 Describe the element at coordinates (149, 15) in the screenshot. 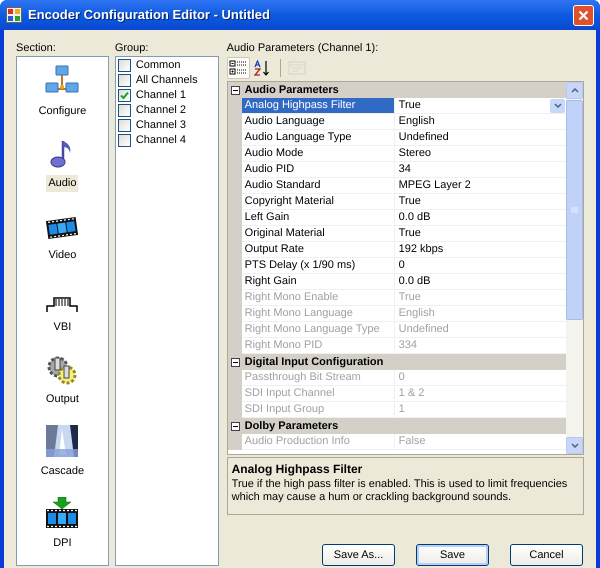

I see `window-title: Encoder Configuration Editor - Untitled` at that location.